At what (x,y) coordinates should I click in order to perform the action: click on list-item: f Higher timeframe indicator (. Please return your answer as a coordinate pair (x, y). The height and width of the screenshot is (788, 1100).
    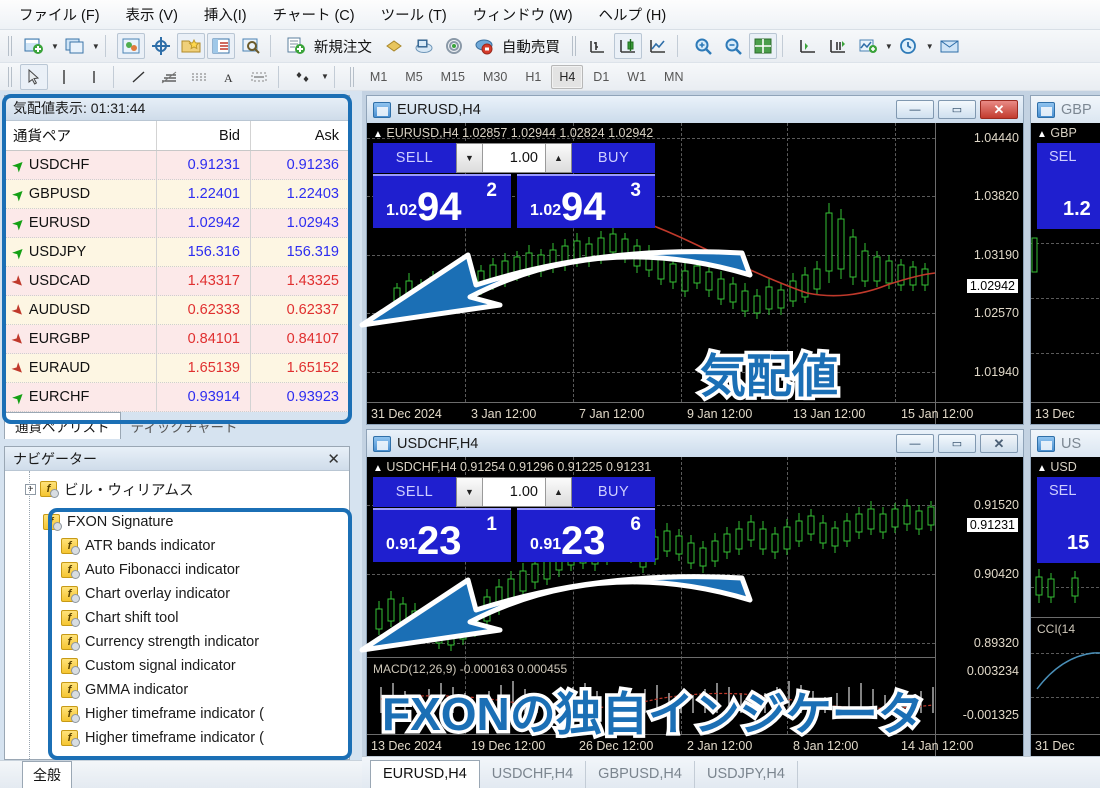
    Looking at the image, I should click on (177, 714).